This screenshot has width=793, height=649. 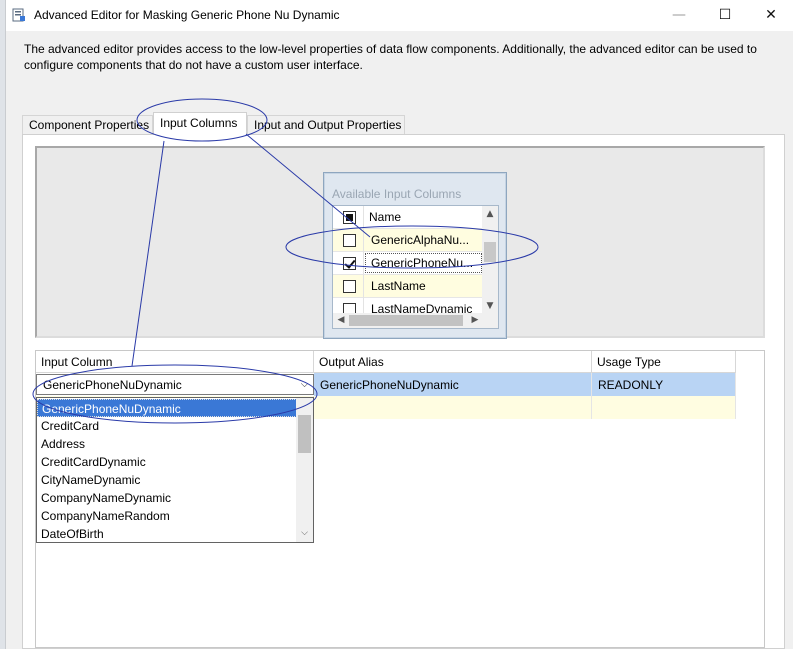 What do you see at coordinates (385, 217) in the screenshot?
I see `name-column-header: Name` at bounding box center [385, 217].